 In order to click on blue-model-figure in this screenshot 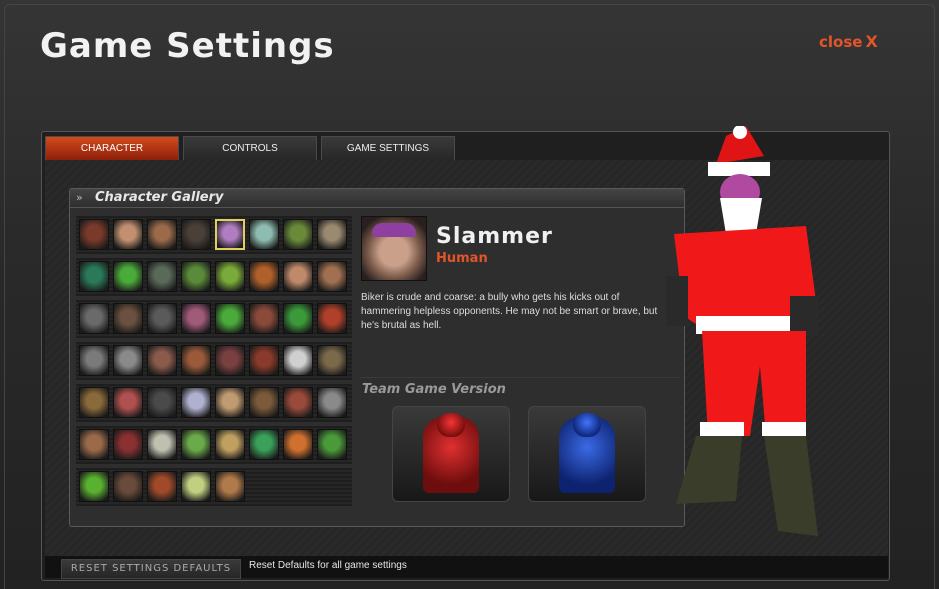, I will do `click(587, 455)`.